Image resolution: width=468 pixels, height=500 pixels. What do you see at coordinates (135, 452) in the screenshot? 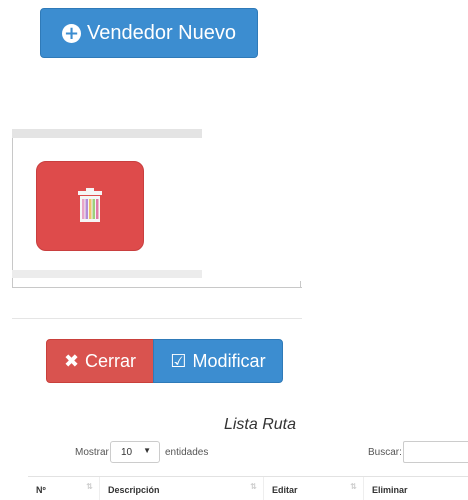
I see `page-length-select: 10 ▼` at bounding box center [135, 452].